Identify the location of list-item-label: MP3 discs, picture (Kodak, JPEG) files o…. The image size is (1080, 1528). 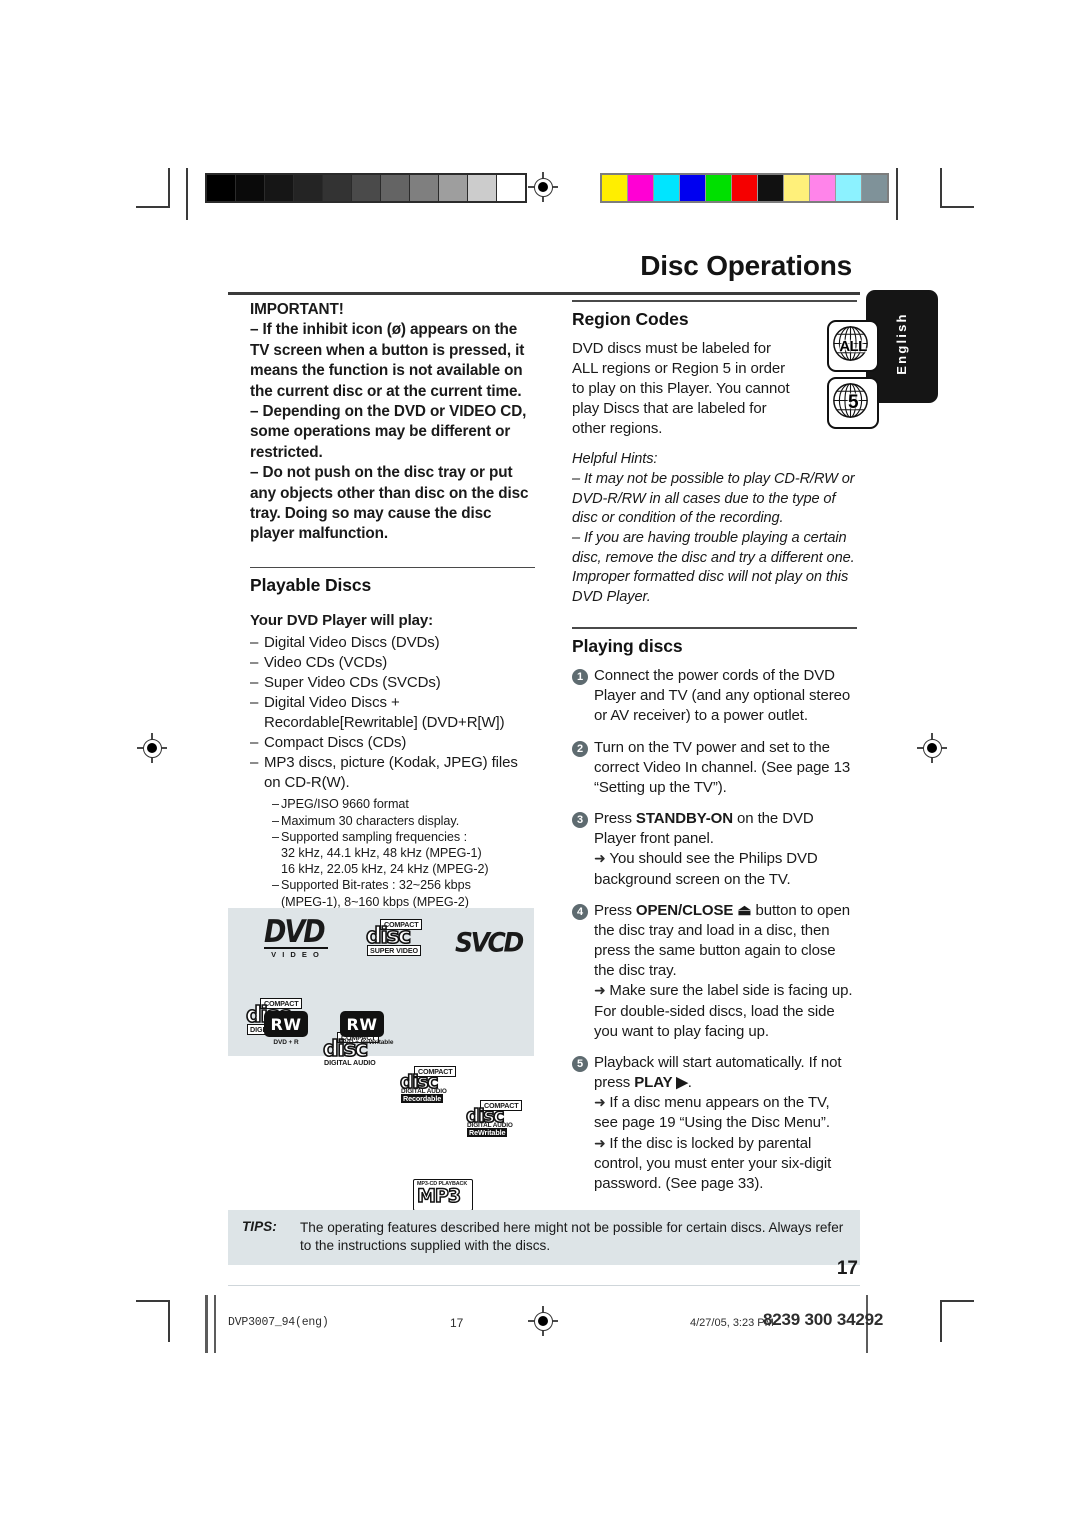
(391, 773).